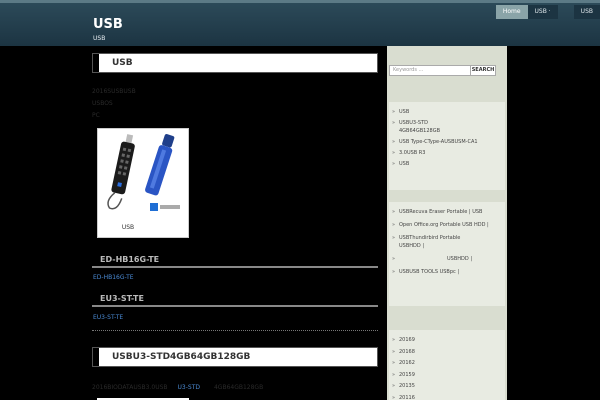  I want to click on usb-drives-image, so click(143, 172).